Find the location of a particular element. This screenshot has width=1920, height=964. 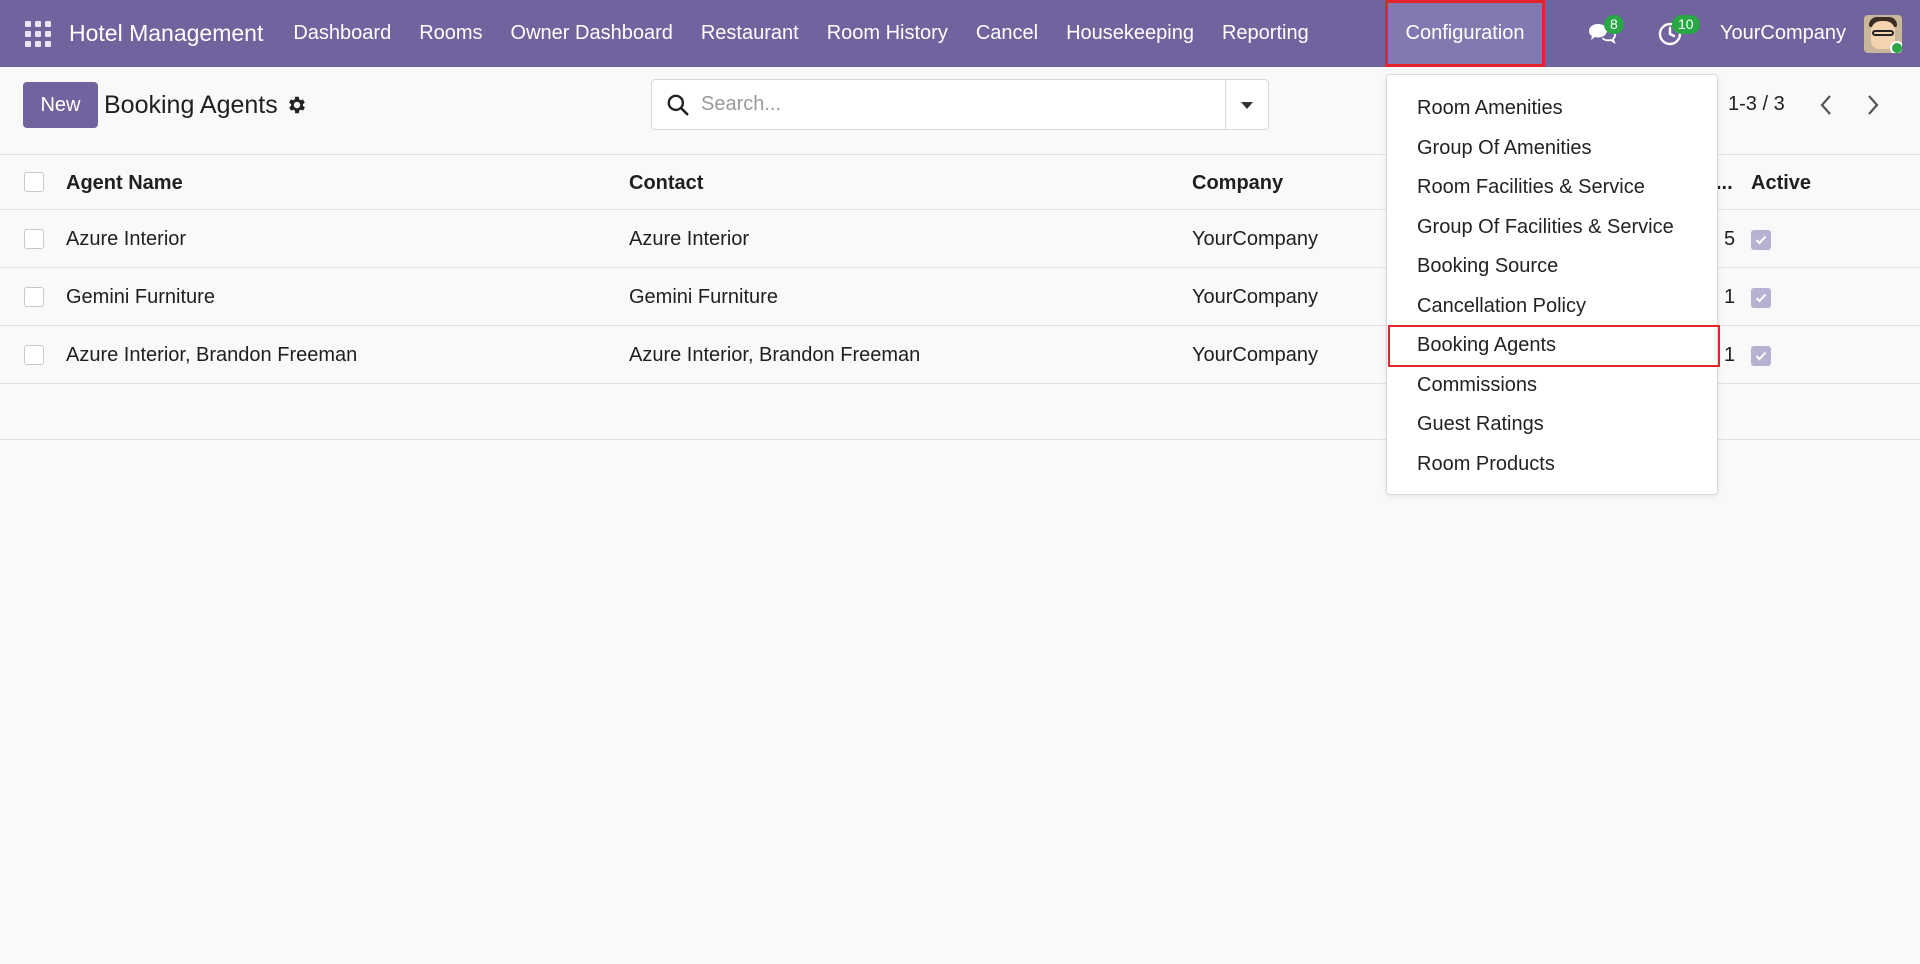

dropdown-item-room-products: Room Products is located at coordinates (1552, 465).